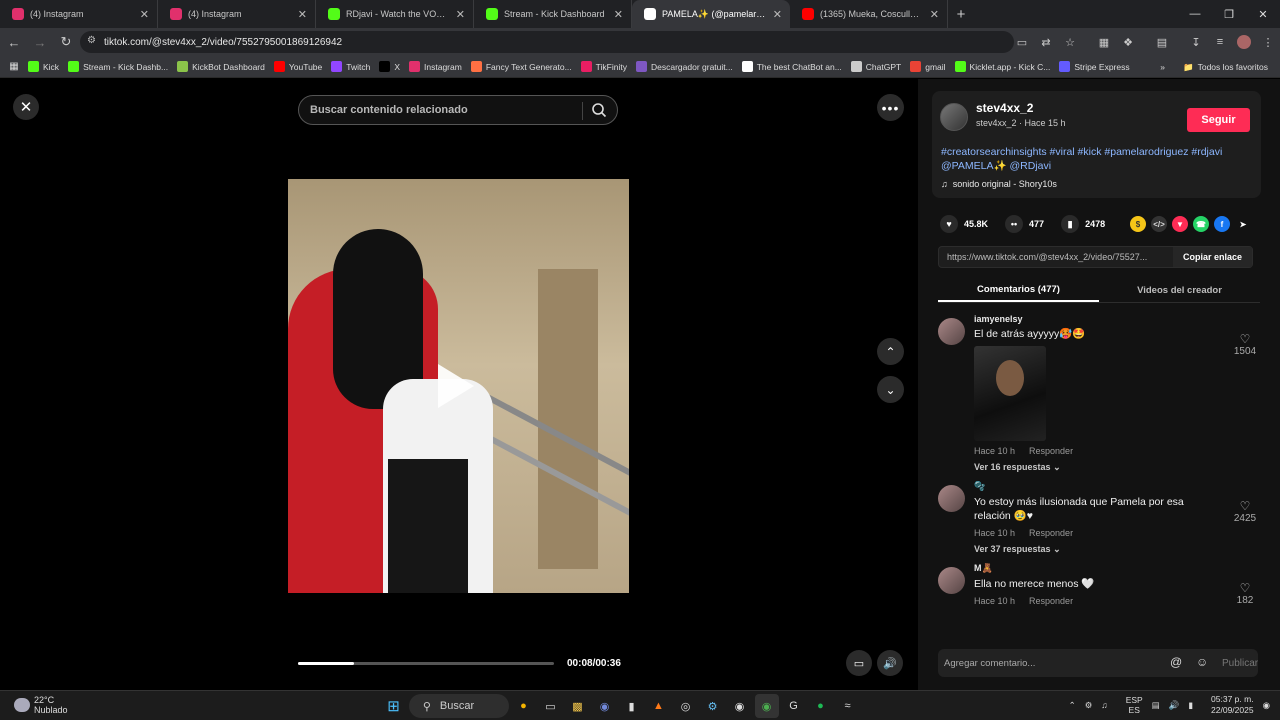 This screenshot has height=720, width=1280. I want to click on pip-button: ▭, so click(859, 663).